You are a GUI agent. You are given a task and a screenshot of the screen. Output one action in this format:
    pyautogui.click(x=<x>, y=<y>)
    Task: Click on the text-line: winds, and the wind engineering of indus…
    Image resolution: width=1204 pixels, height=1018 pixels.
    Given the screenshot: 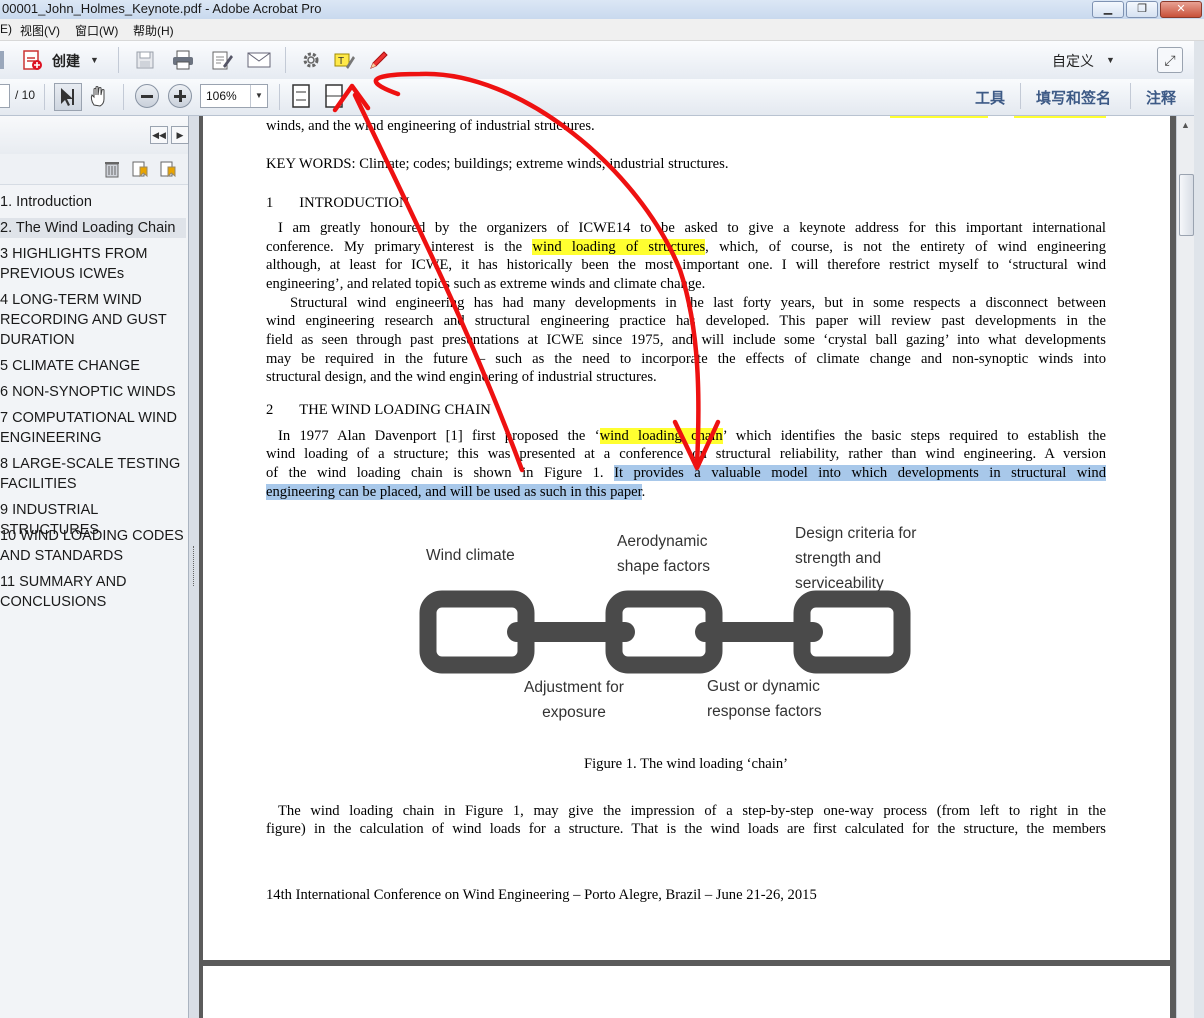 What is the action you would take?
    pyautogui.click(x=430, y=126)
    